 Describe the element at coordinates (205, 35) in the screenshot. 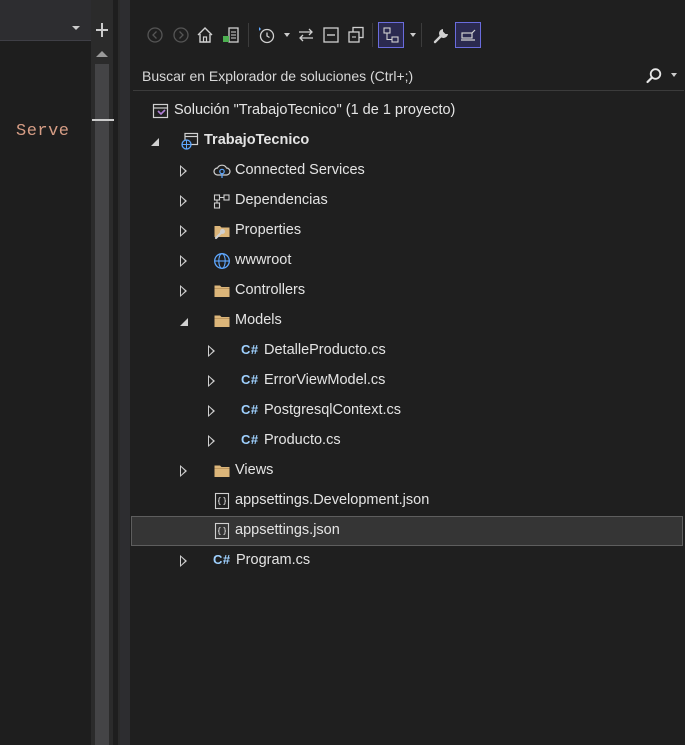

I see `home-icon` at that location.